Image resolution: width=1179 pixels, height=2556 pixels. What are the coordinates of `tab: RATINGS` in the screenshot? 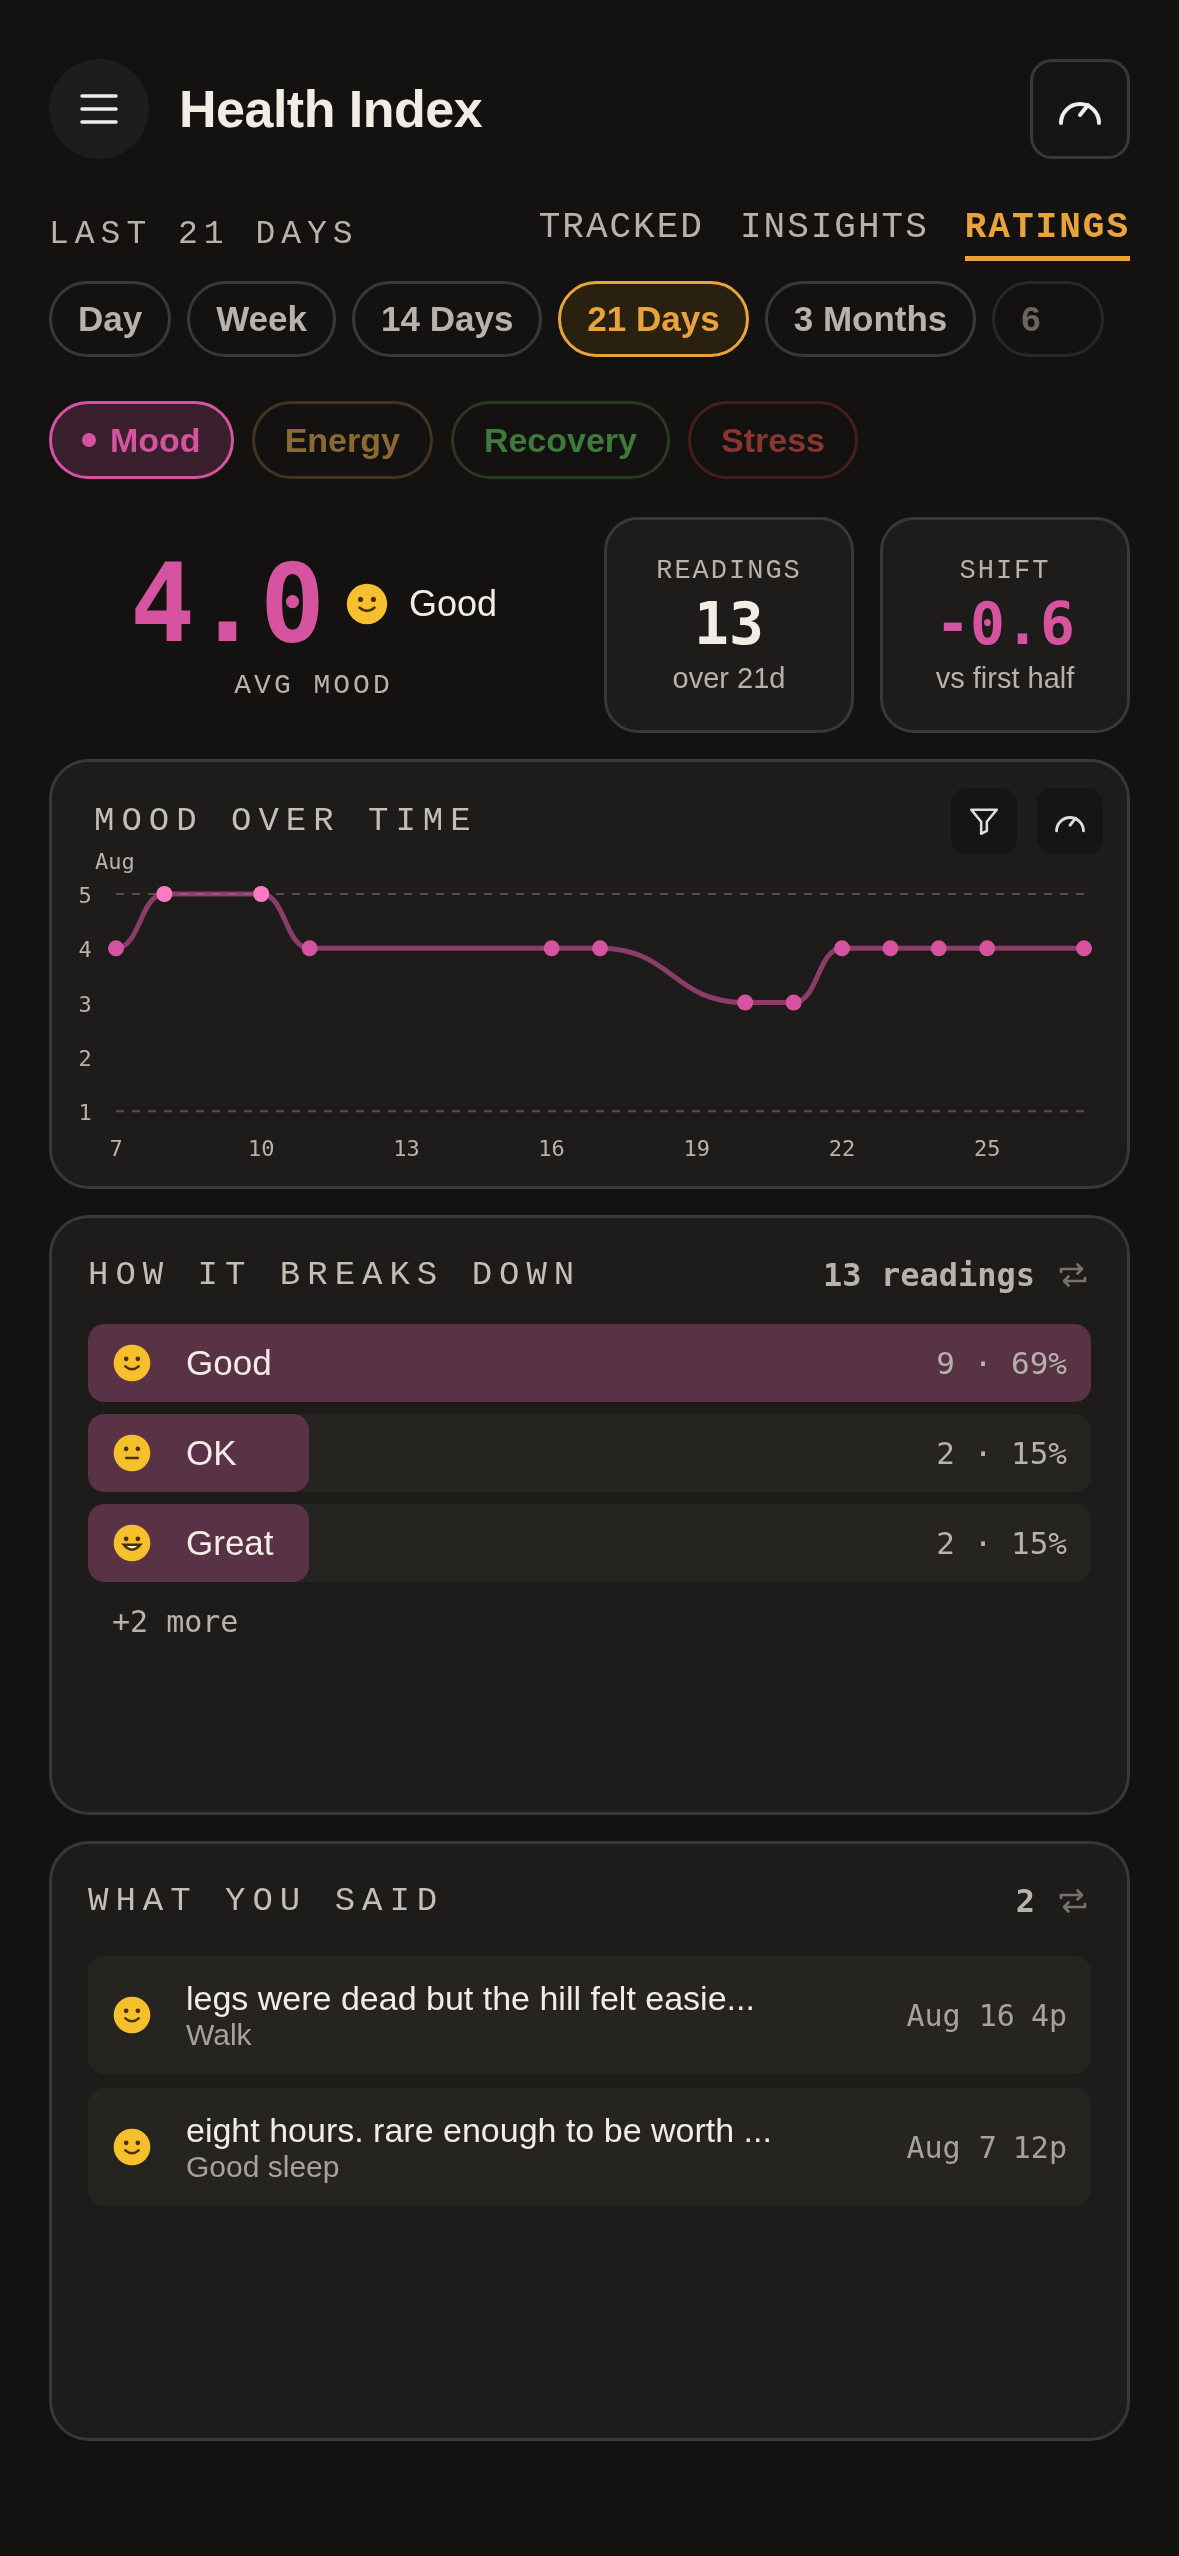 It's located at (1047, 234).